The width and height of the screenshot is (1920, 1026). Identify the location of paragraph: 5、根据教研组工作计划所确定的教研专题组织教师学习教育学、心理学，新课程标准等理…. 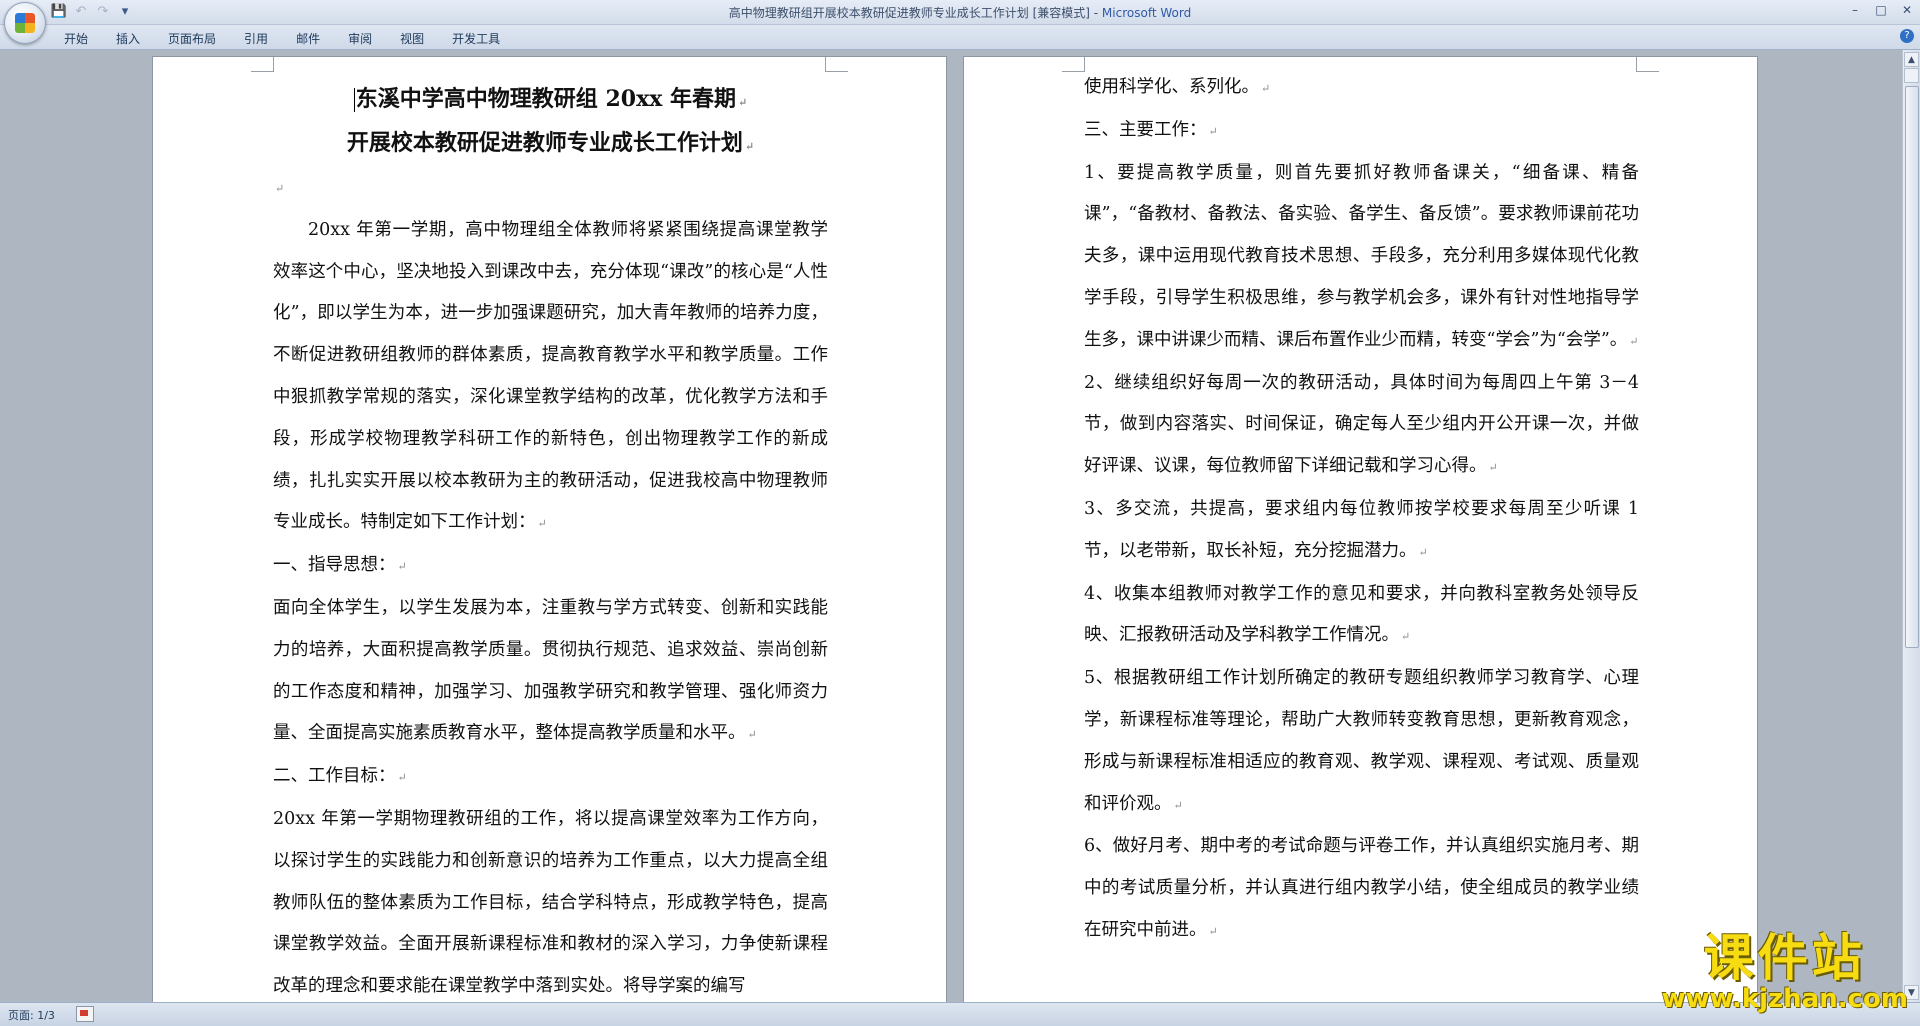
(1361, 741).